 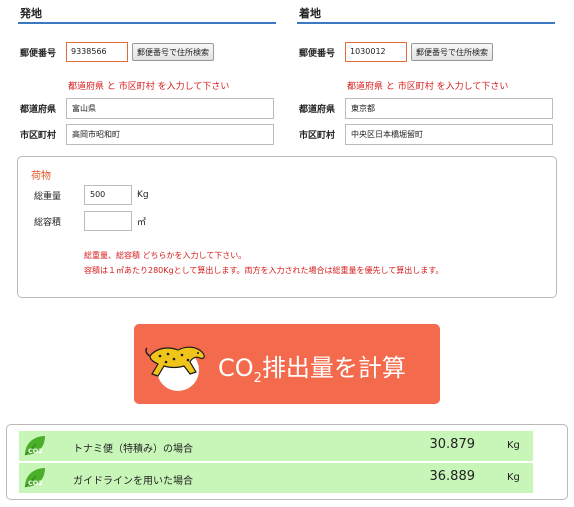 What do you see at coordinates (147, 12) in the screenshot?
I see `origin-title: 発地` at bounding box center [147, 12].